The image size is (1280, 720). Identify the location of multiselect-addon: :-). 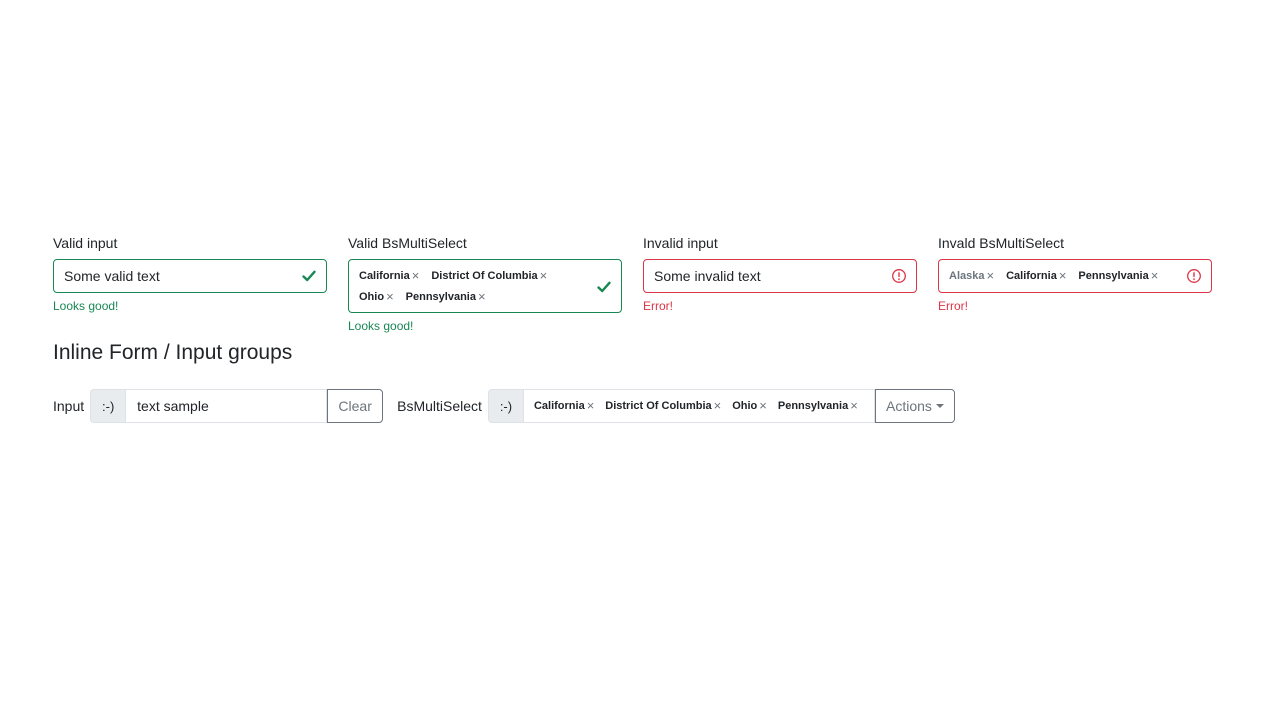
(505, 406).